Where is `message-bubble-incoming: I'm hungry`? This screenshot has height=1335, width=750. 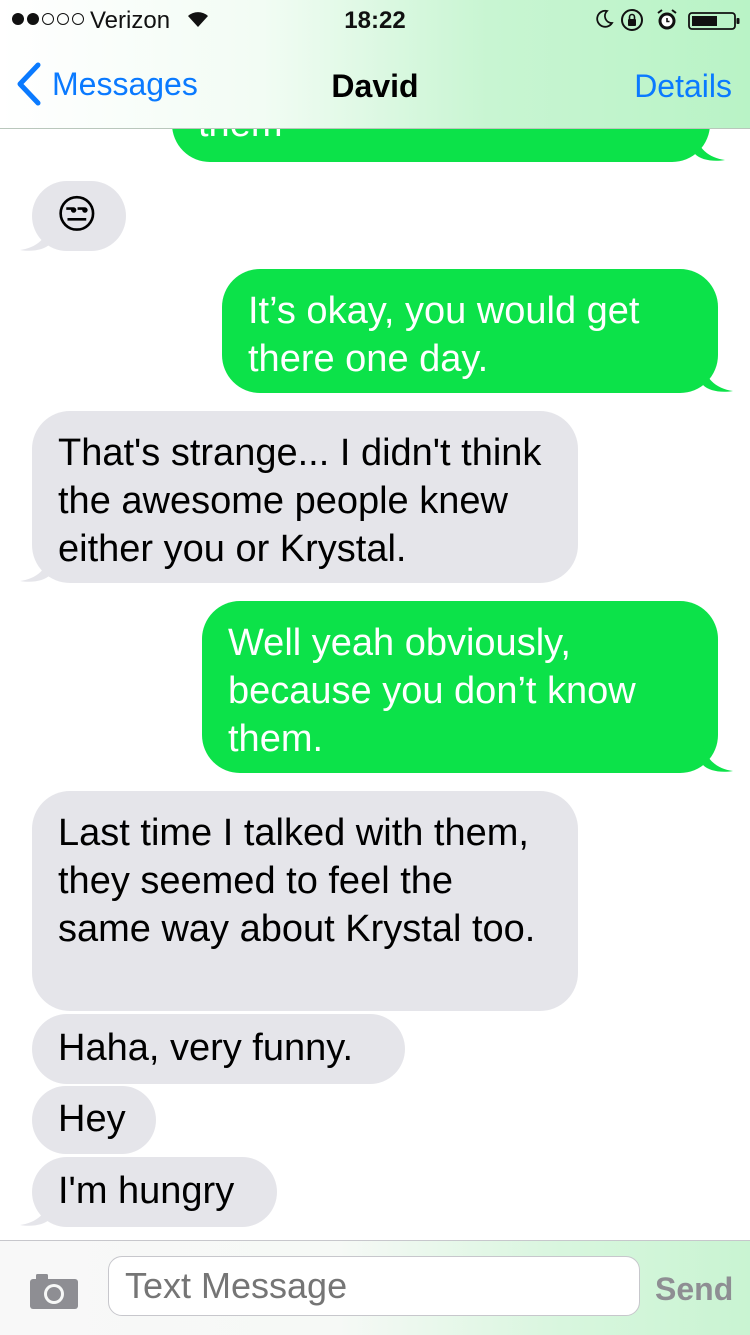 message-bubble-incoming: I'm hungry is located at coordinates (154, 1192).